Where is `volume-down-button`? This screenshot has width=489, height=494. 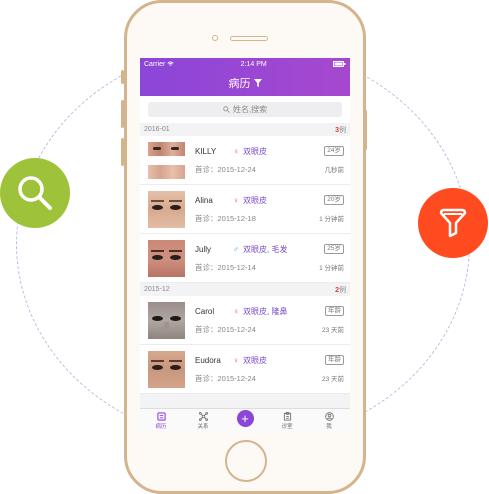 volume-down-button is located at coordinates (122, 152).